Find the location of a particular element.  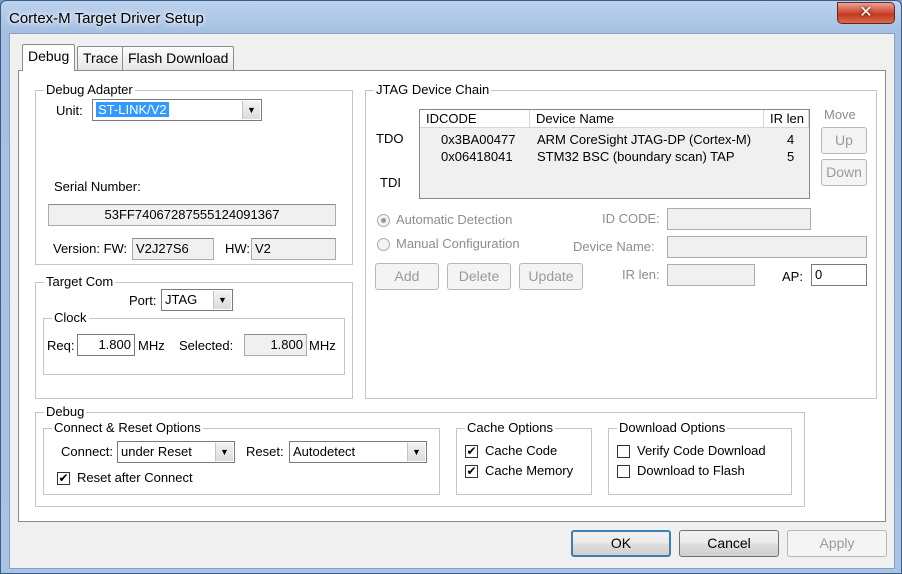

row-1-ir-len: 4 is located at coordinates (790, 139).